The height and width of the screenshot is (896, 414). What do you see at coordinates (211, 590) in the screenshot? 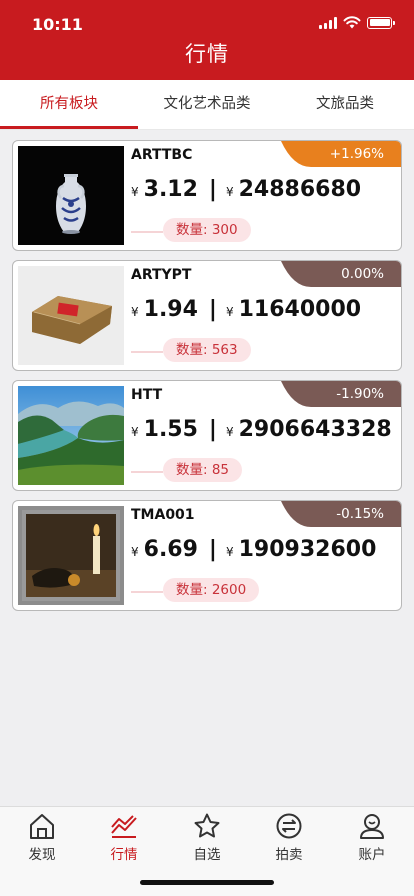
I see `quantity-badge: 数量: 2600` at bounding box center [211, 590].